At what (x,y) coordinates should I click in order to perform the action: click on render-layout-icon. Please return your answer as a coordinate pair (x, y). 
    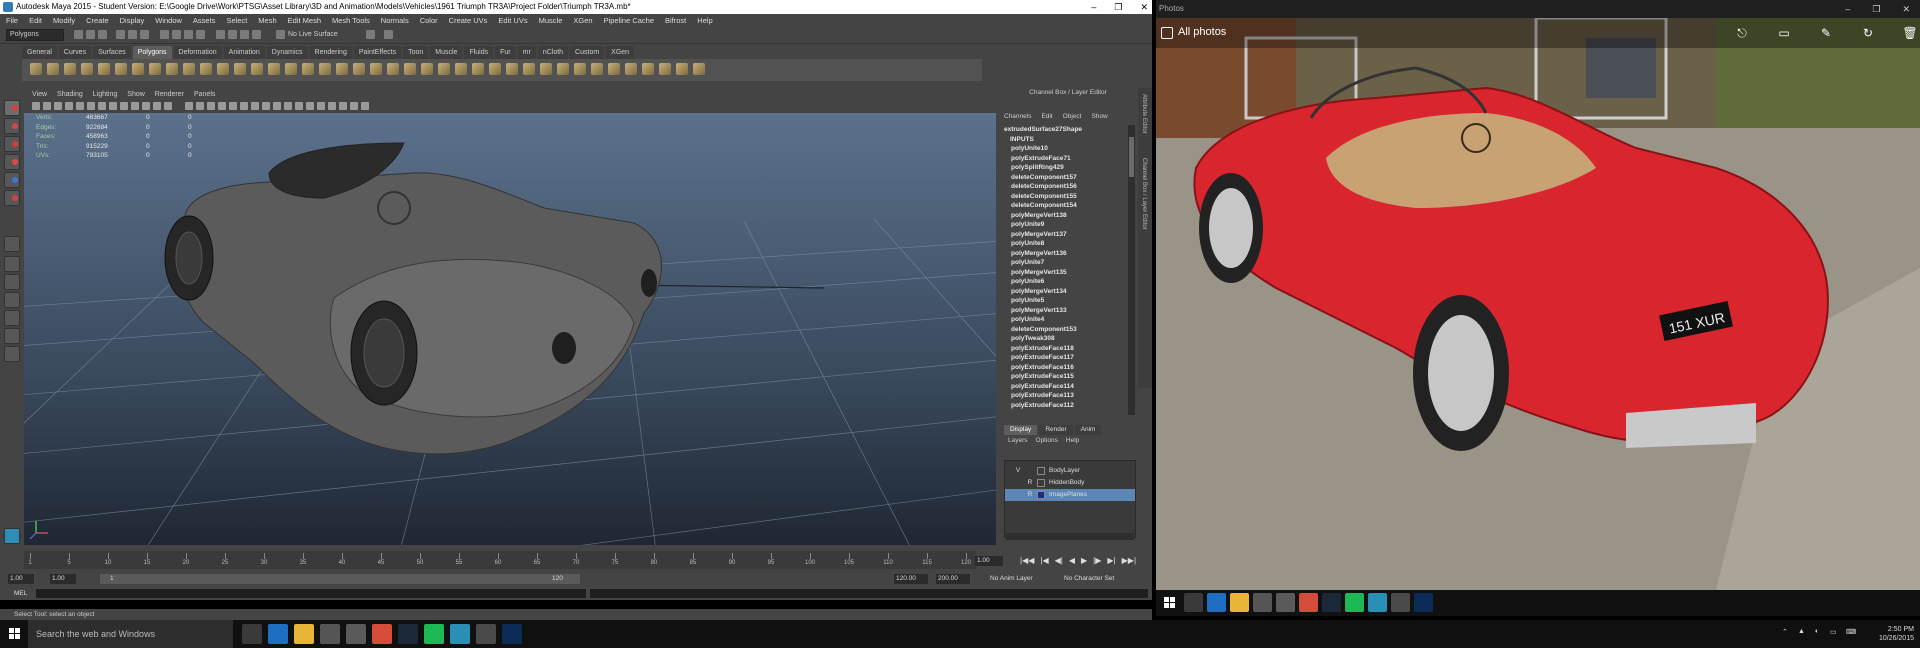
    Looking at the image, I should click on (12, 354).